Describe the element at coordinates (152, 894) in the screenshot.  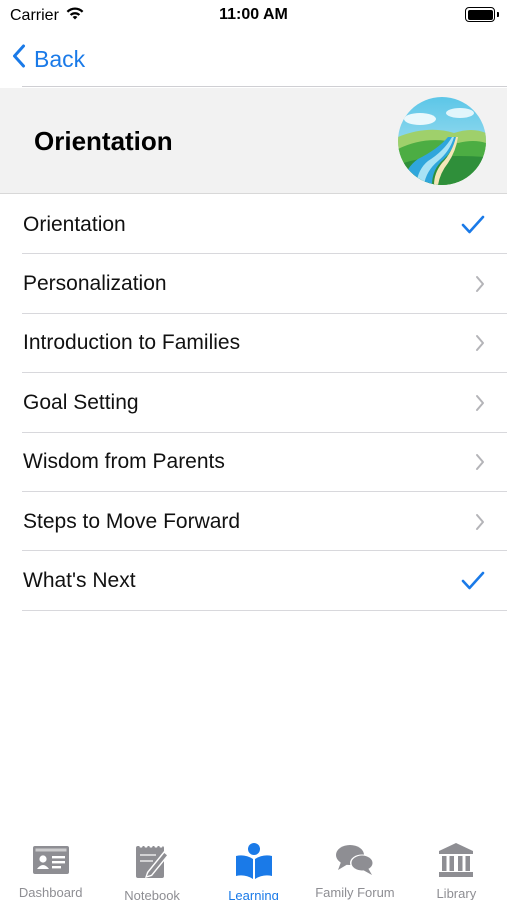
I see `tab-label: Notebook` at that location.